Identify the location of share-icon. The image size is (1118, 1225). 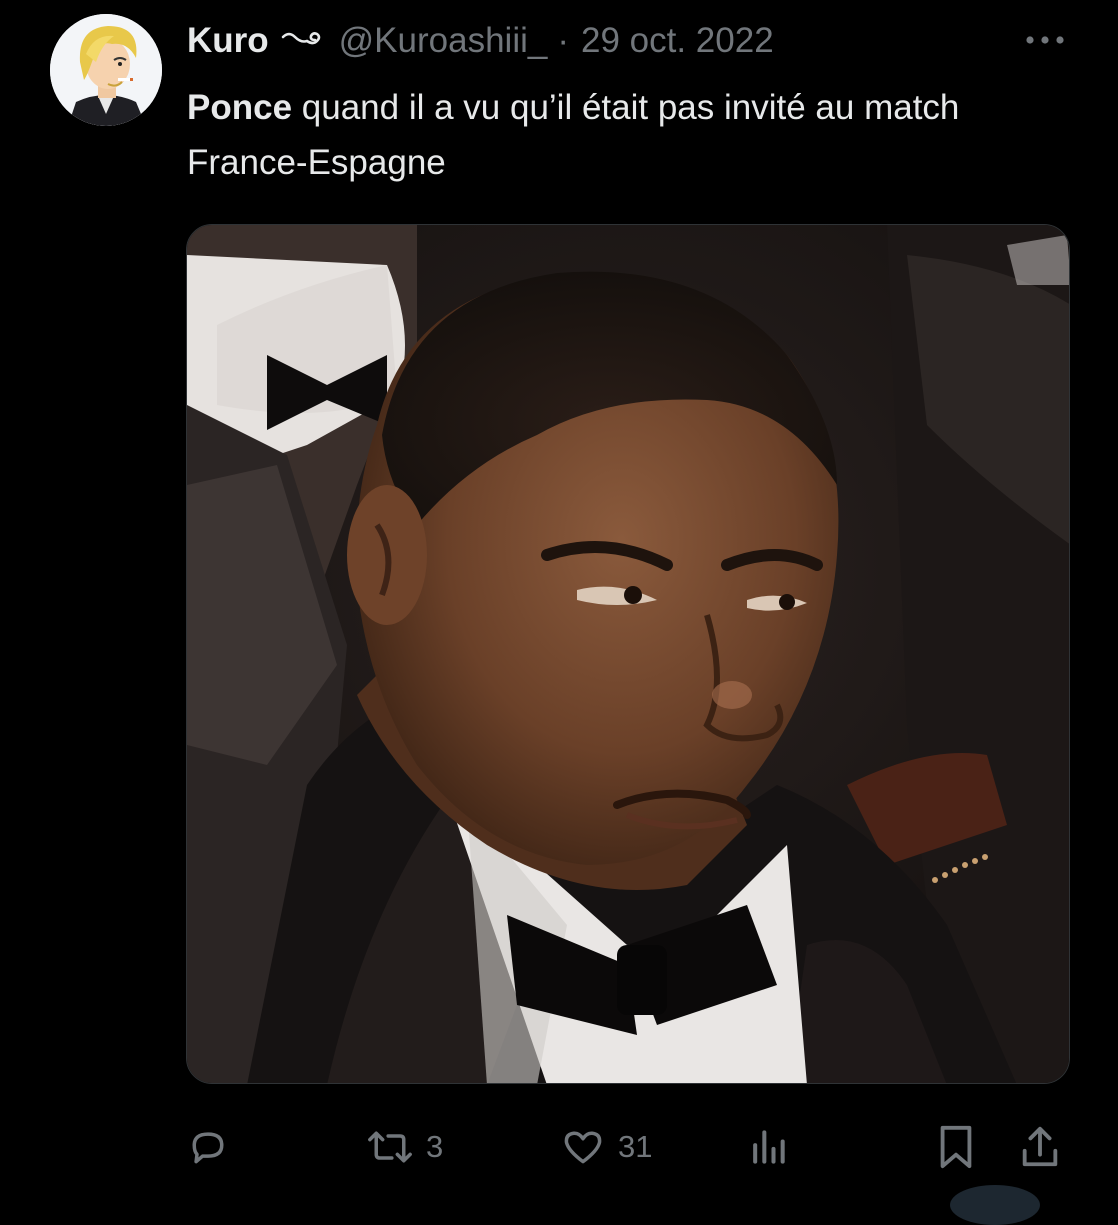
(1040, 1147).